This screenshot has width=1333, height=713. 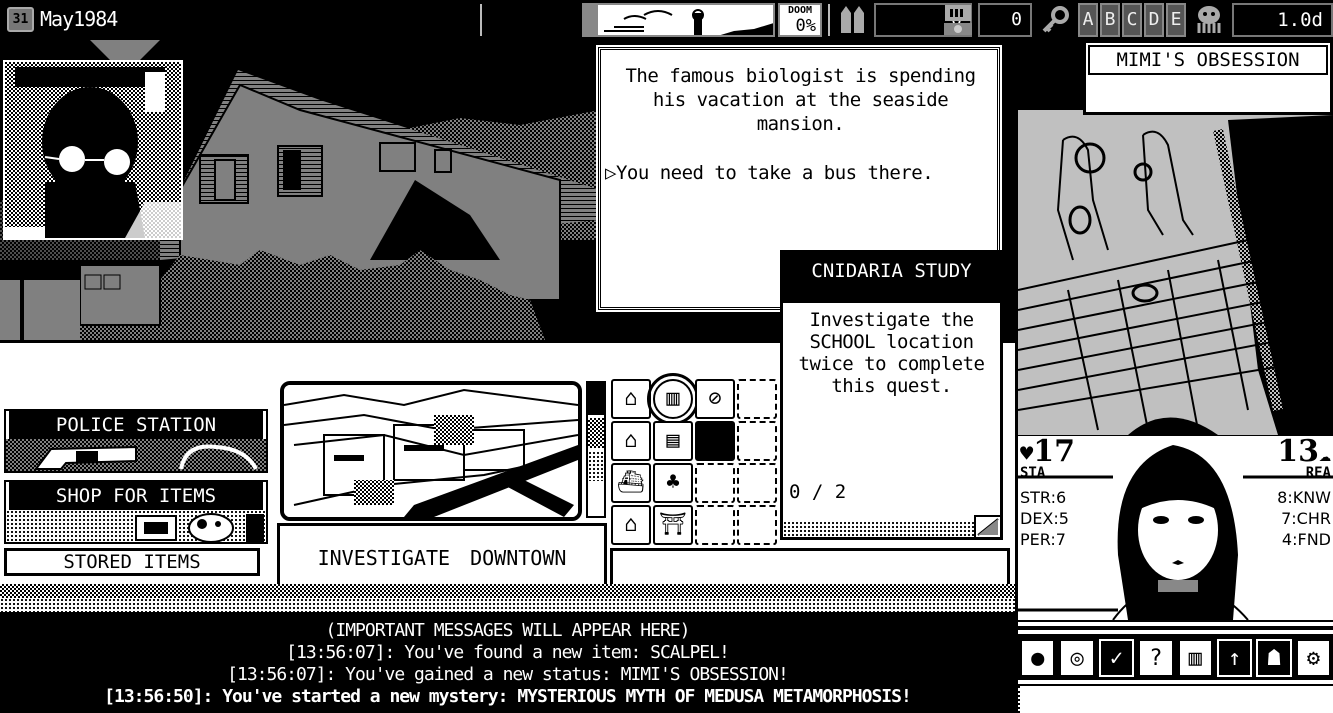 I want to click on downtown-isometric-illustration, so click(x=431, y=451).